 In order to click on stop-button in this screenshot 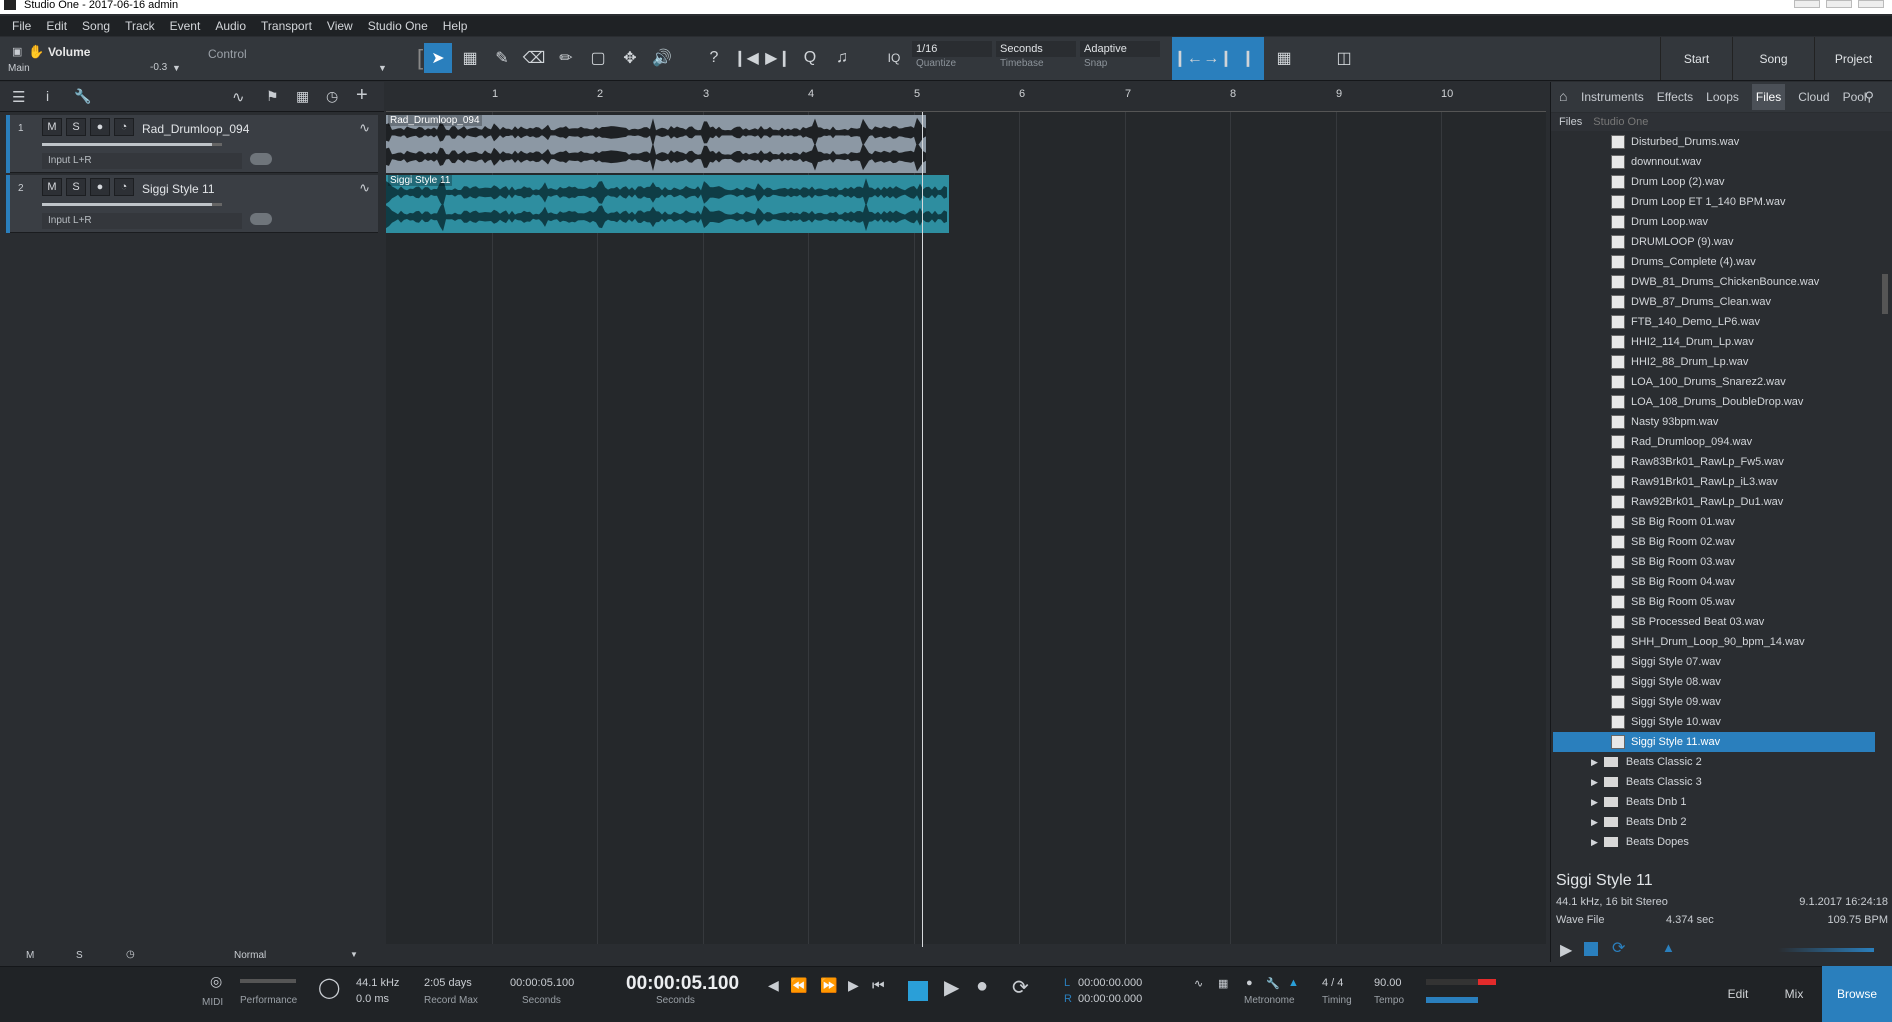, I will do `click(918, 991)`.